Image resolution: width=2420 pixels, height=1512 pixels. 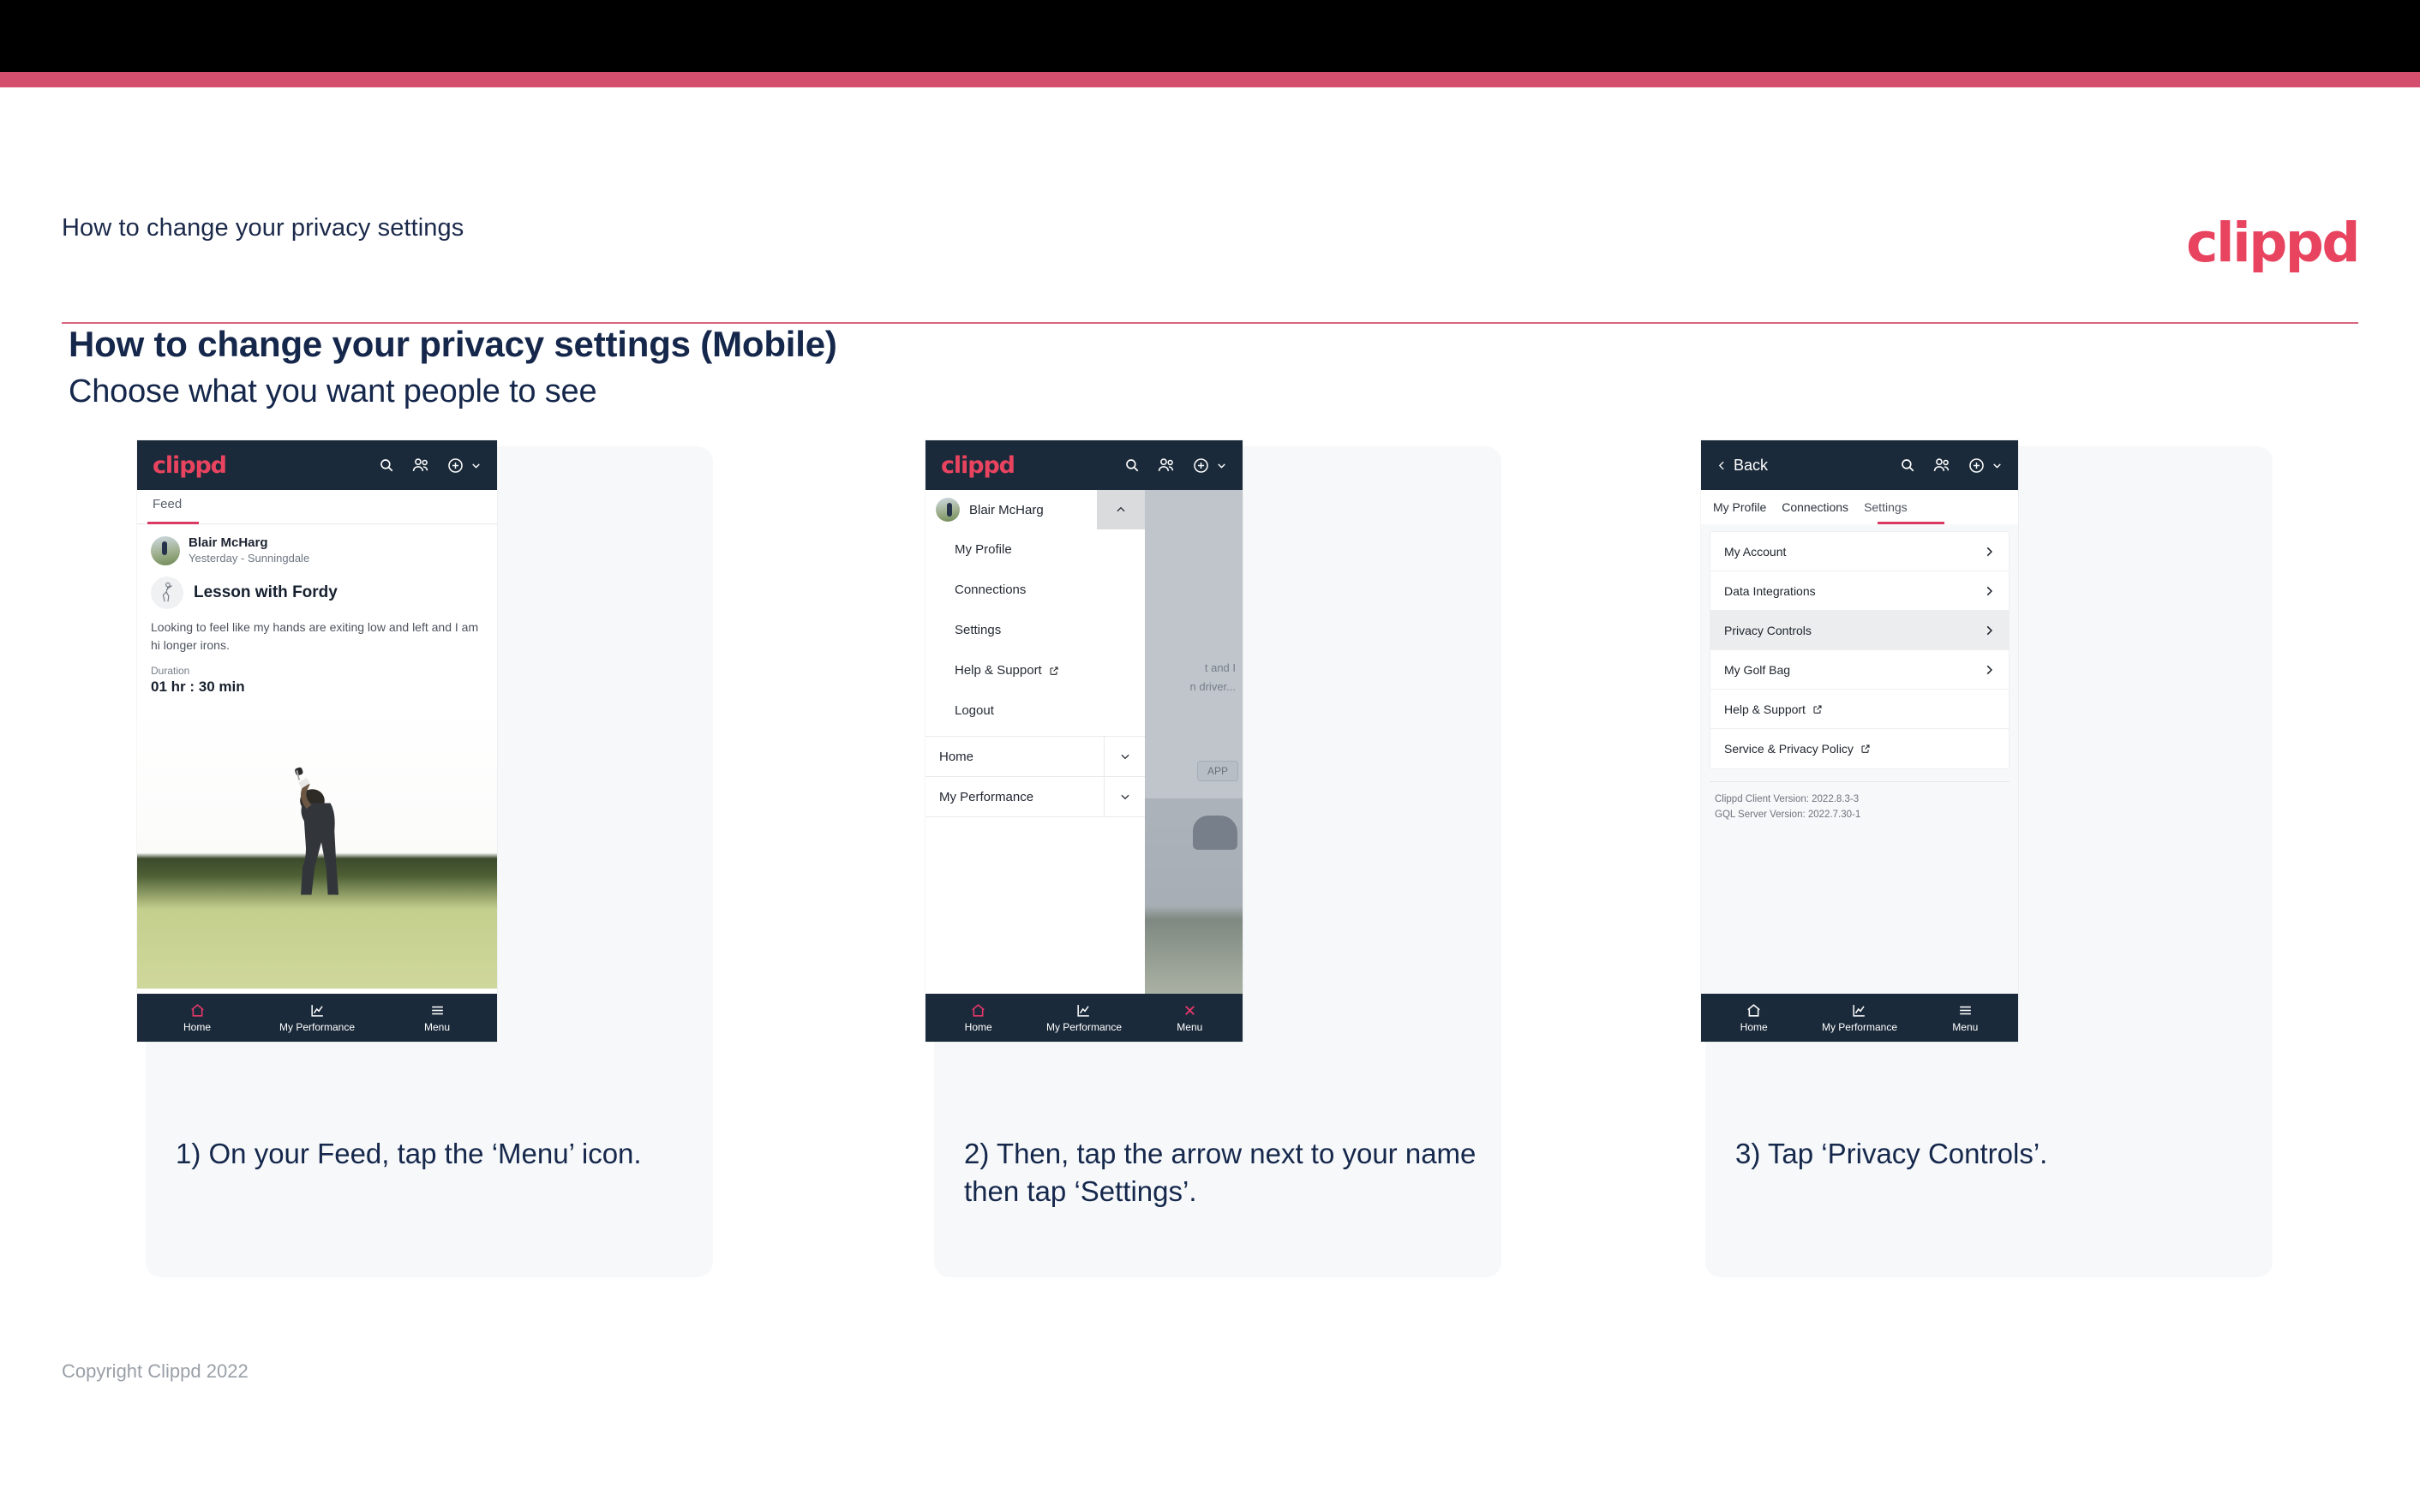 What do you see at coordinates (1035, 509) in the screenshot?
I see `drawer-user-row: Blair McHarg` at bounding box center [1035, 509].